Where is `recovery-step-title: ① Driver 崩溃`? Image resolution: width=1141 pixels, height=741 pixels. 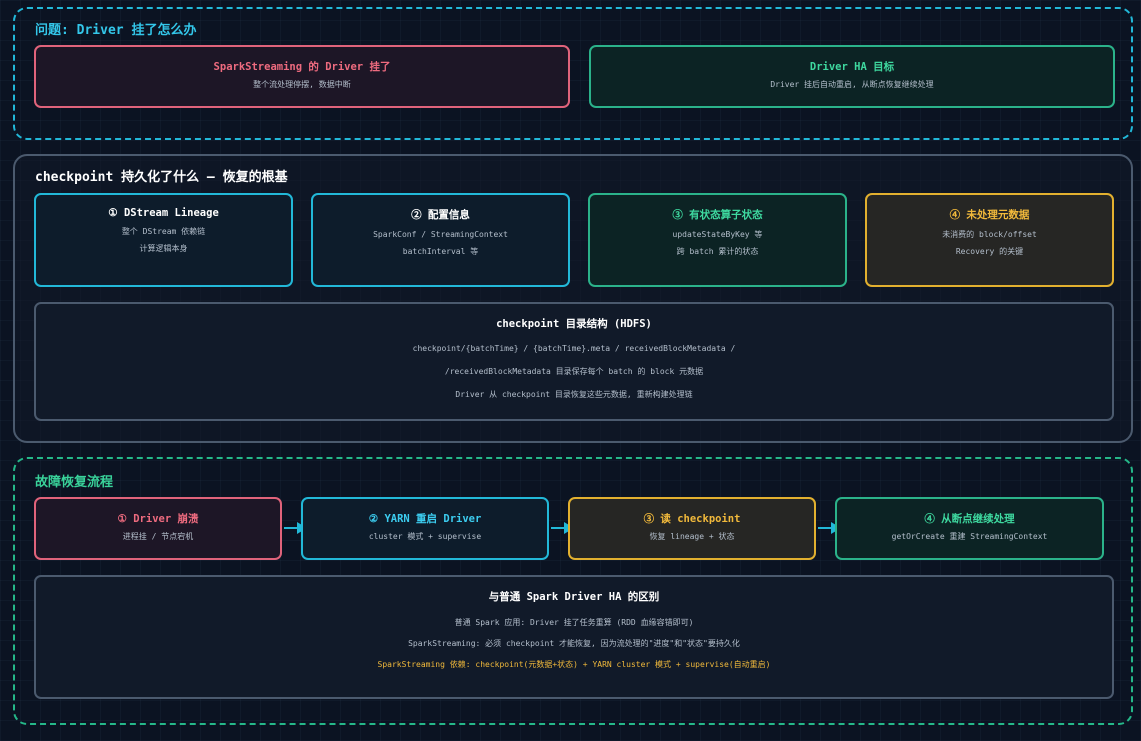
recovery-step-title: ① Driver 崩溃 is located at coordinates (158, 519).